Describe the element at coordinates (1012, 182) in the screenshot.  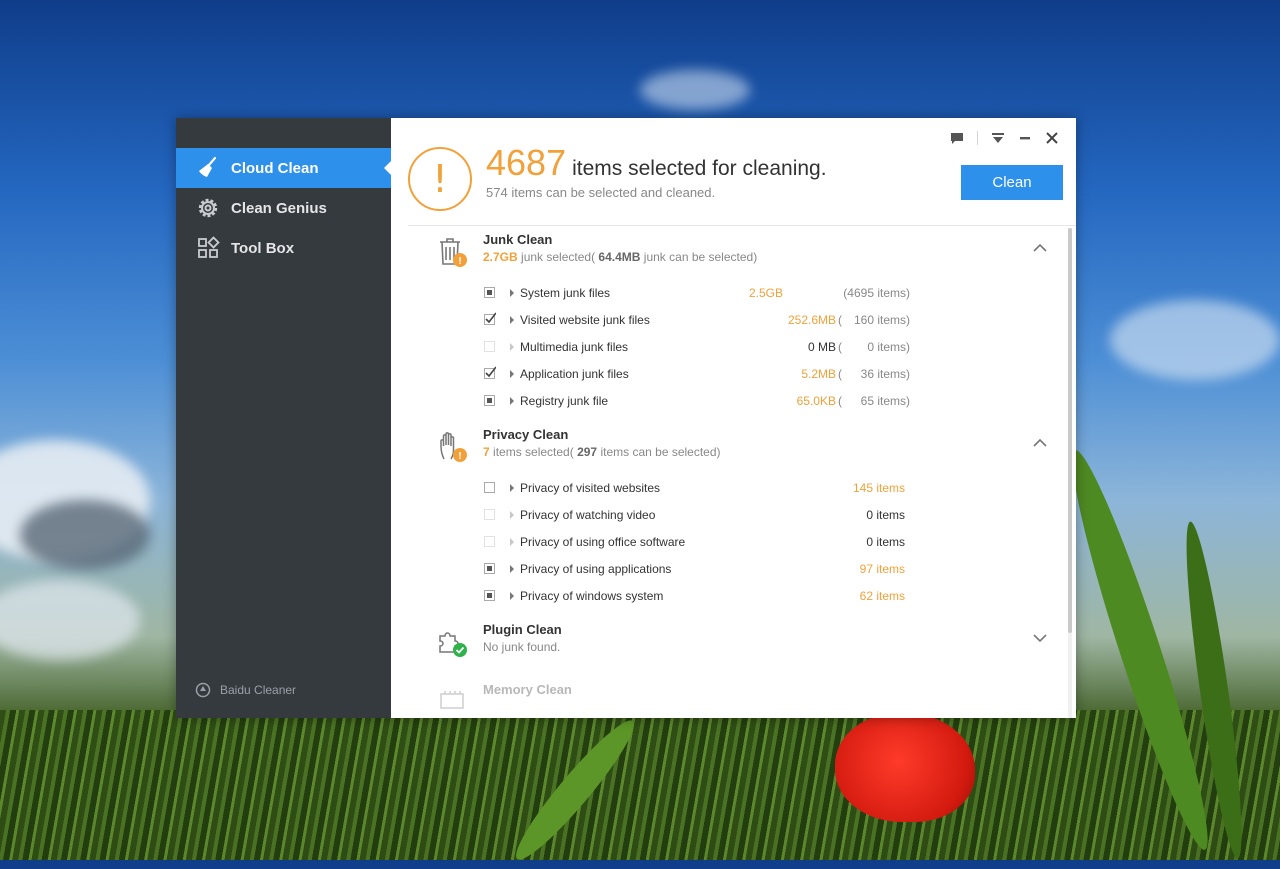
I see `clean-button: Clean` at that location.